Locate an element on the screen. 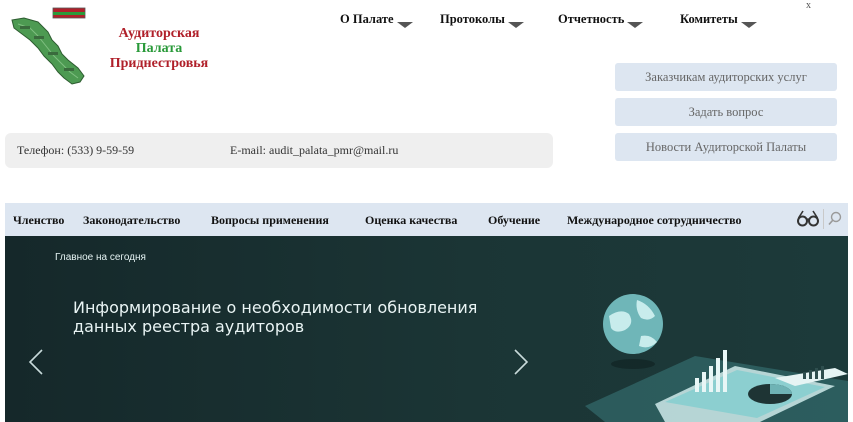 This screenshot has height=422, width=853. org-name: Аудиторская Палата Приднестровья is located at coordinates (159, 48).